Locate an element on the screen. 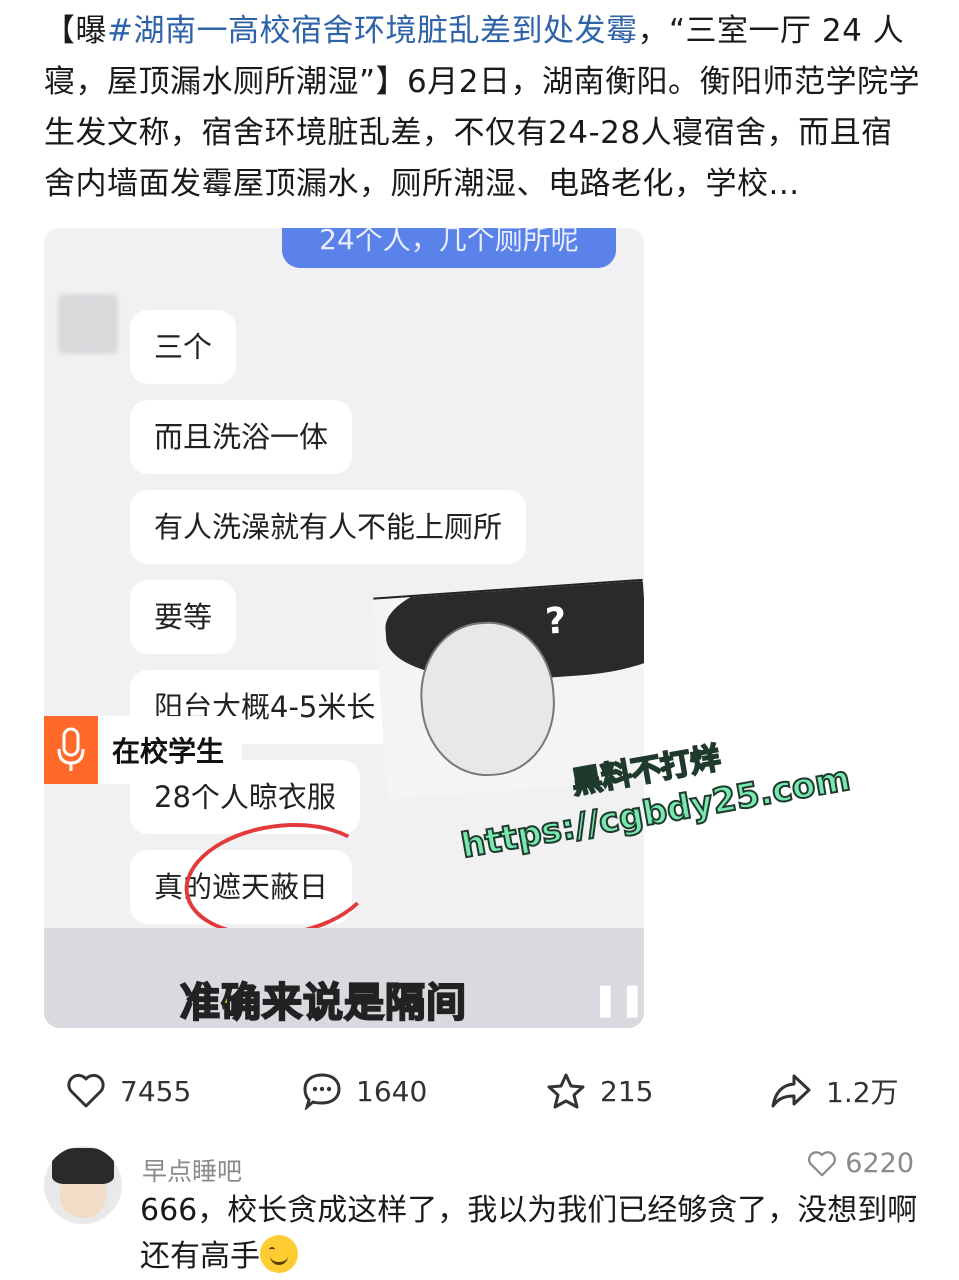 This screenshot has width=959, height=1280. chat-bubble: 三个 is located at coordinates (183, 347).